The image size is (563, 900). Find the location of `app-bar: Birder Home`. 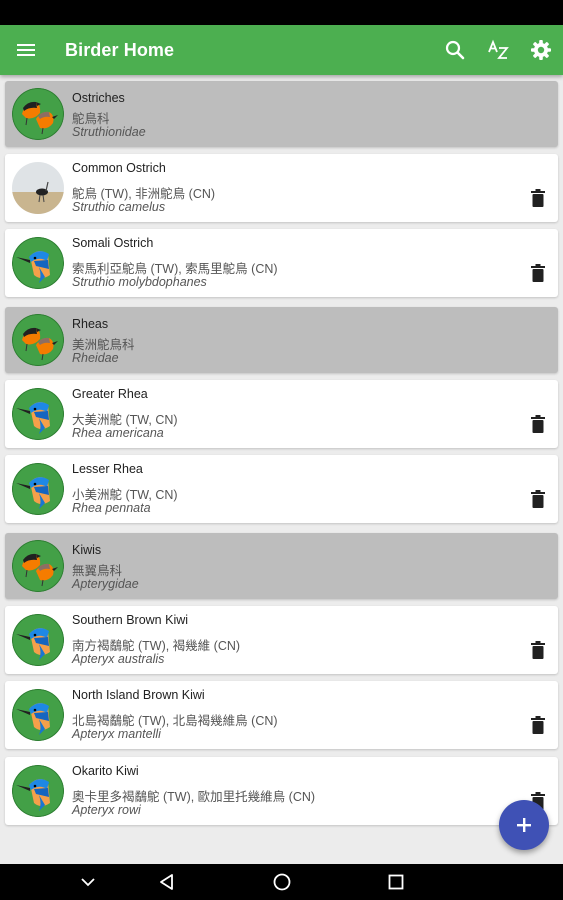

app-bar: Birder Home is located at coordinates (281, 50).